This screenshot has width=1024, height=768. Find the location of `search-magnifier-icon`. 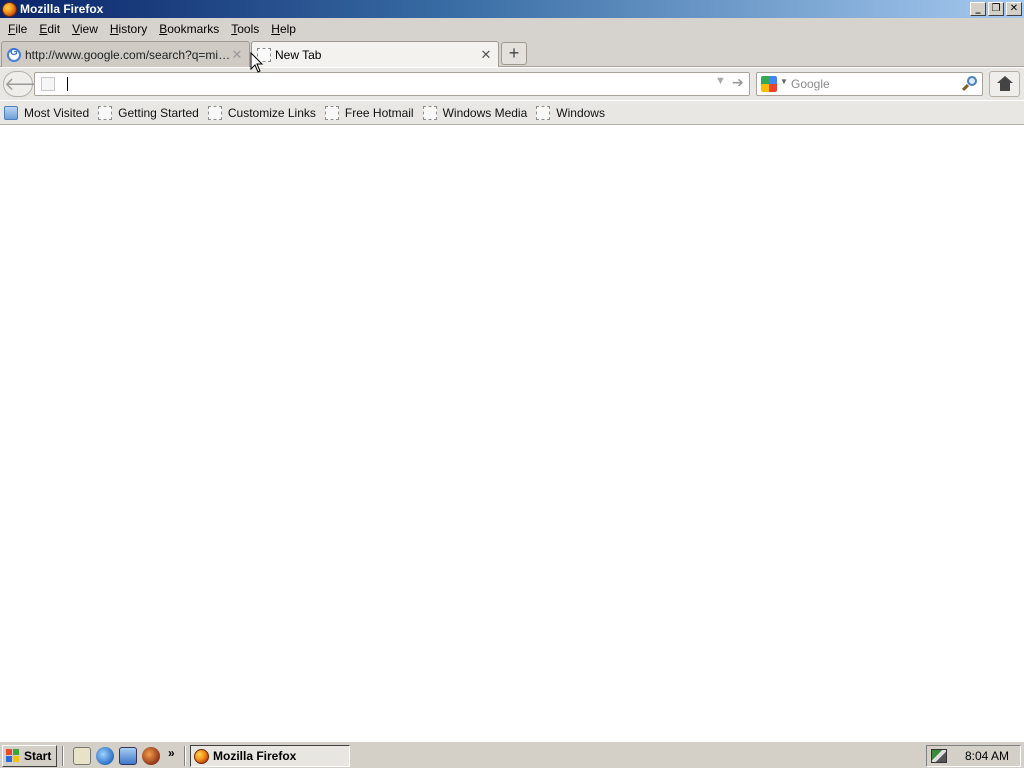

search-magnifier-icon is located at coordinates (970, 84).